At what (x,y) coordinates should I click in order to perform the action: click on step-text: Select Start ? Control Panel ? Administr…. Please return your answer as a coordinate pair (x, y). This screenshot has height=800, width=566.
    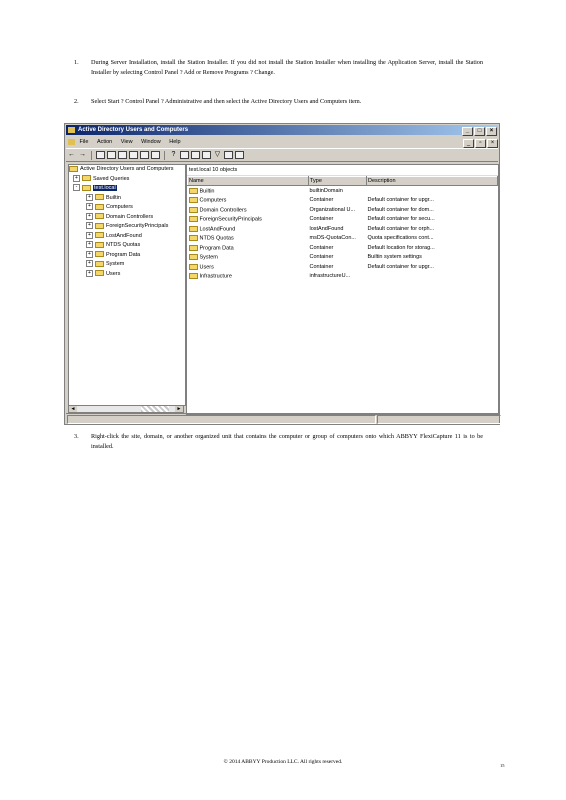
    Looking at the image, I should click on (226, 101).